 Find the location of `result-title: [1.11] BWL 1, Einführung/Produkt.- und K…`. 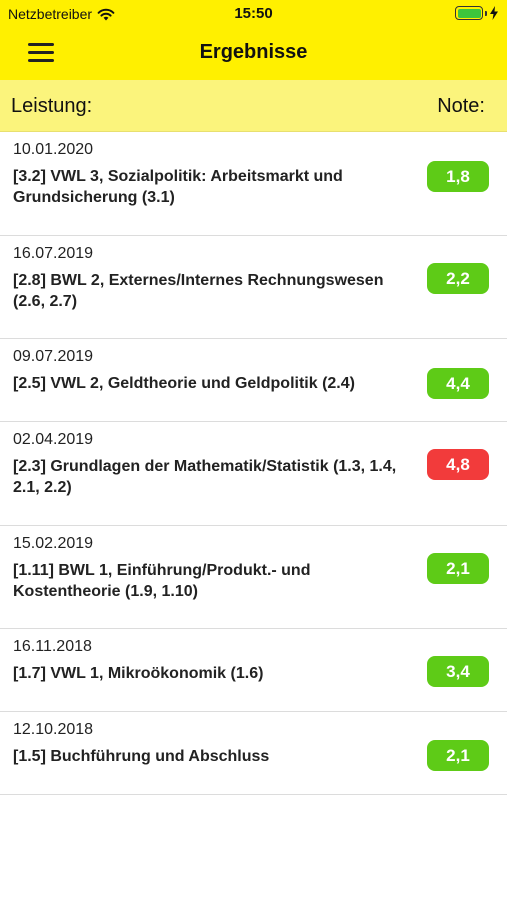

result-title: [1.11] BWL 1, Einführung/Produkt.- und K… is located at coordinates (162, 581).